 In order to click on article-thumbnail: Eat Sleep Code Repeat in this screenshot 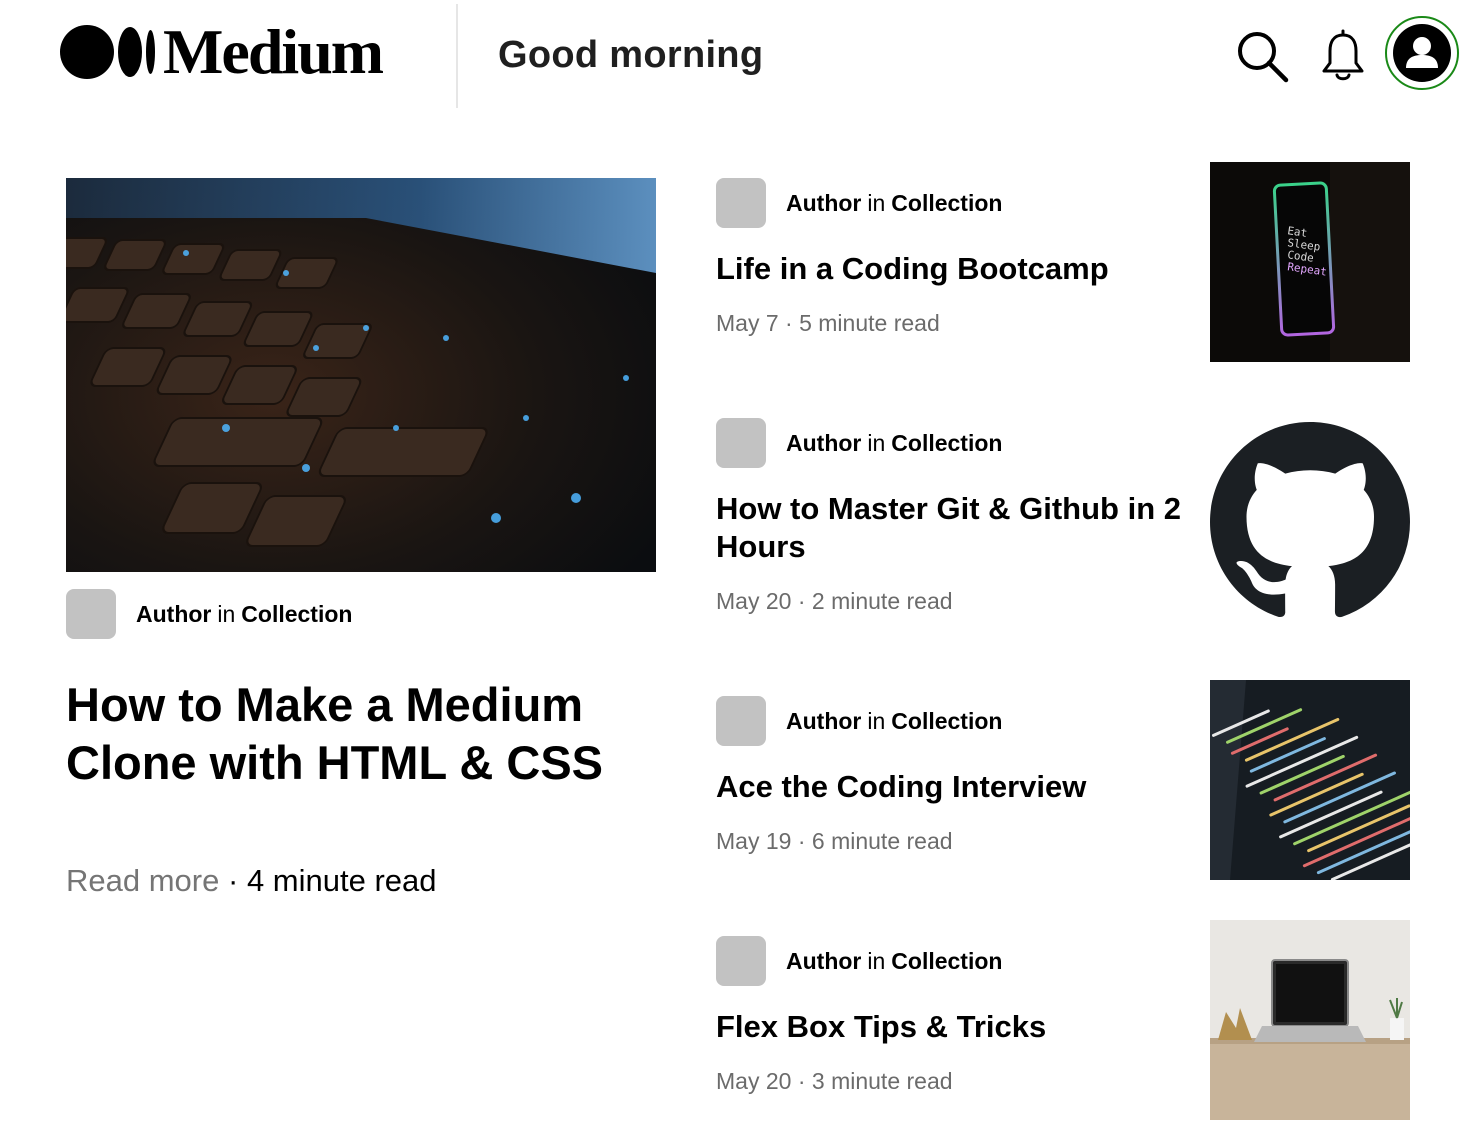, I will do `click(1310, 262)`.